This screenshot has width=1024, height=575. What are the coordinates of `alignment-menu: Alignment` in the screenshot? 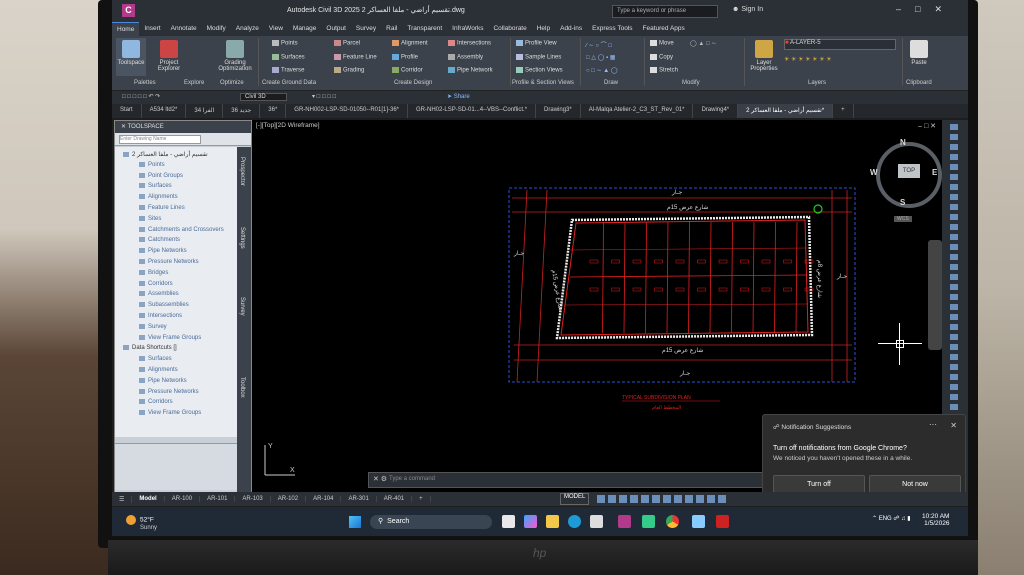 It's located at (410, 43).